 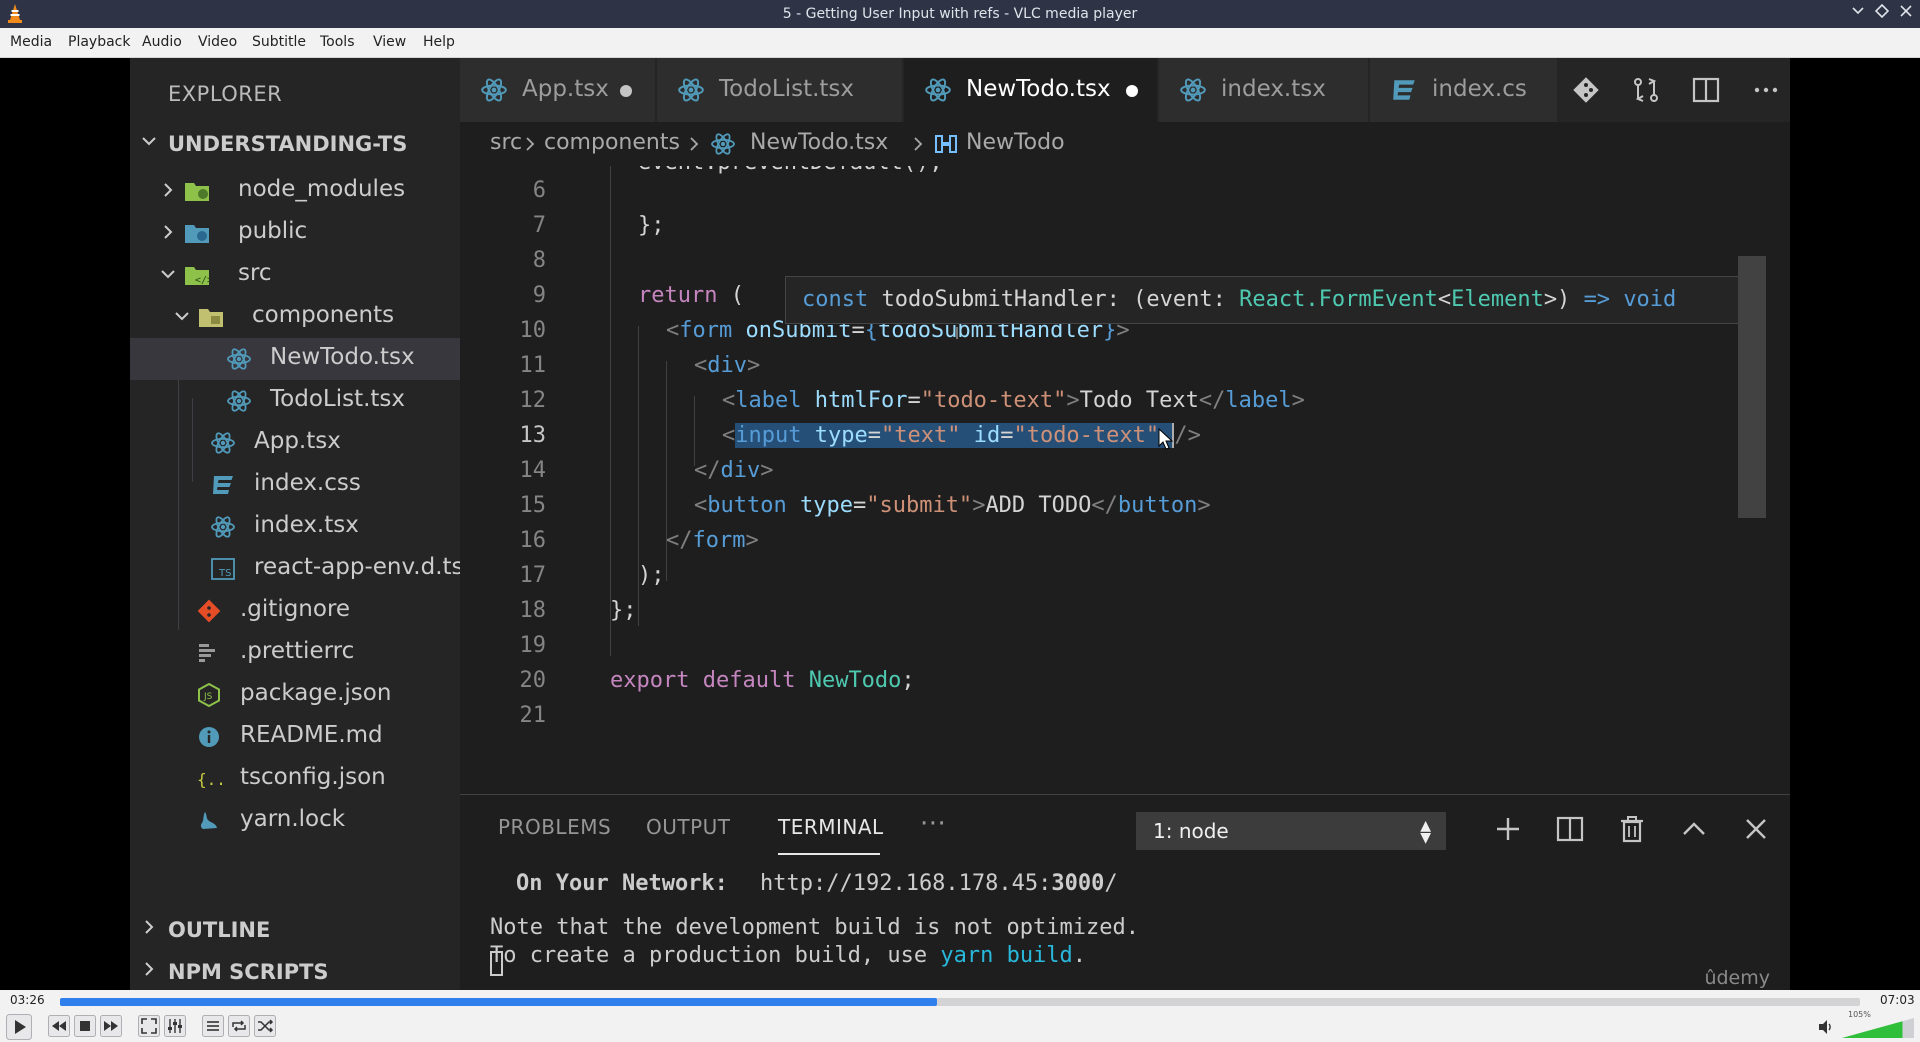 I want to click on explorer-title: EXPLORER, so click(x=225, y=94).